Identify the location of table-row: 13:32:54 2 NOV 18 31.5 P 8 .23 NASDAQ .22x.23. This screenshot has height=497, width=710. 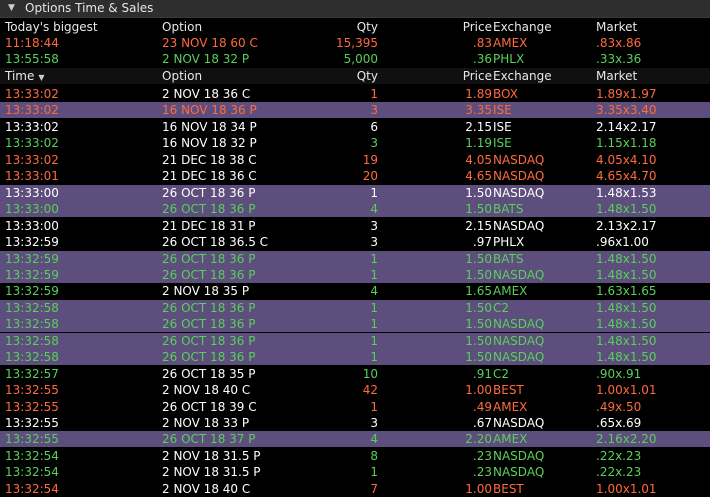
(355, 456).